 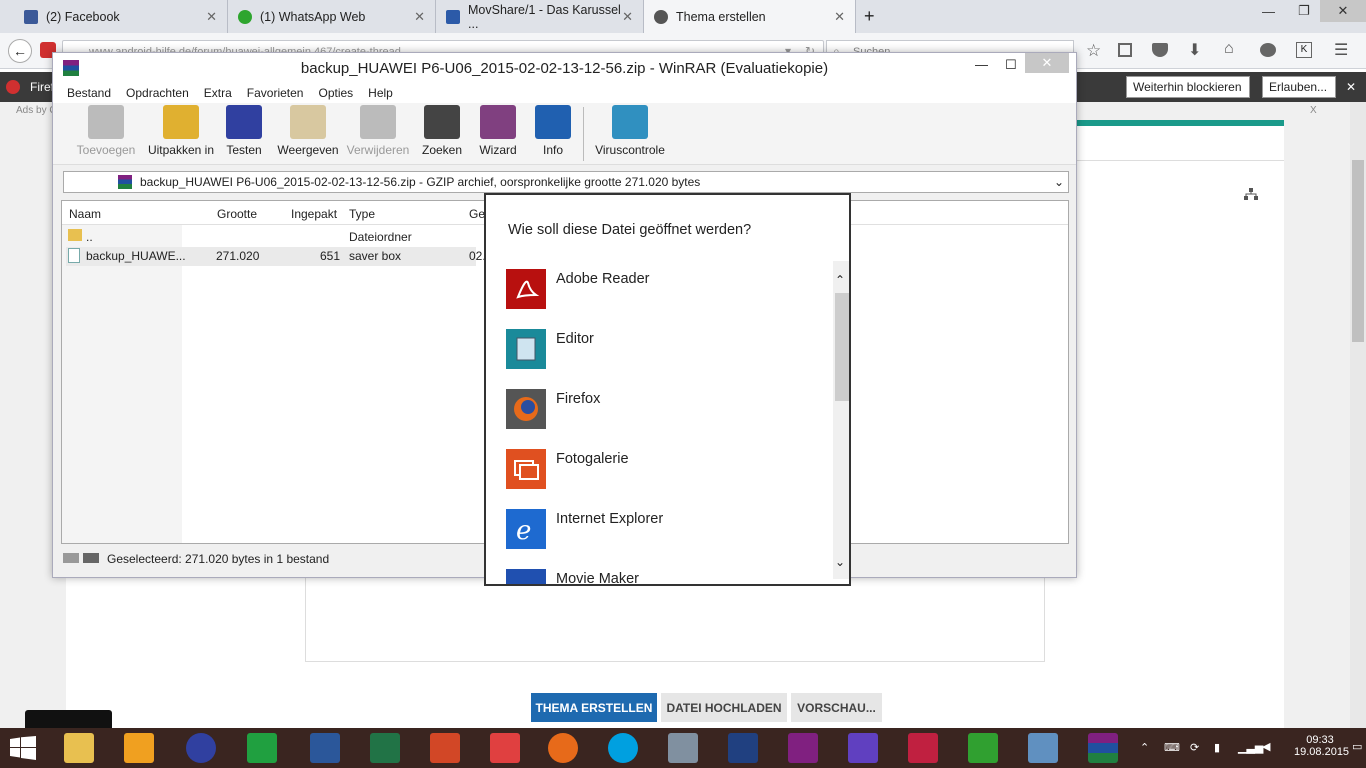 What do you see at coordinates (1093, 51) in the screenshot?
I see `bookmark-star-icon: ☆` at bounding box center [1093, 51].